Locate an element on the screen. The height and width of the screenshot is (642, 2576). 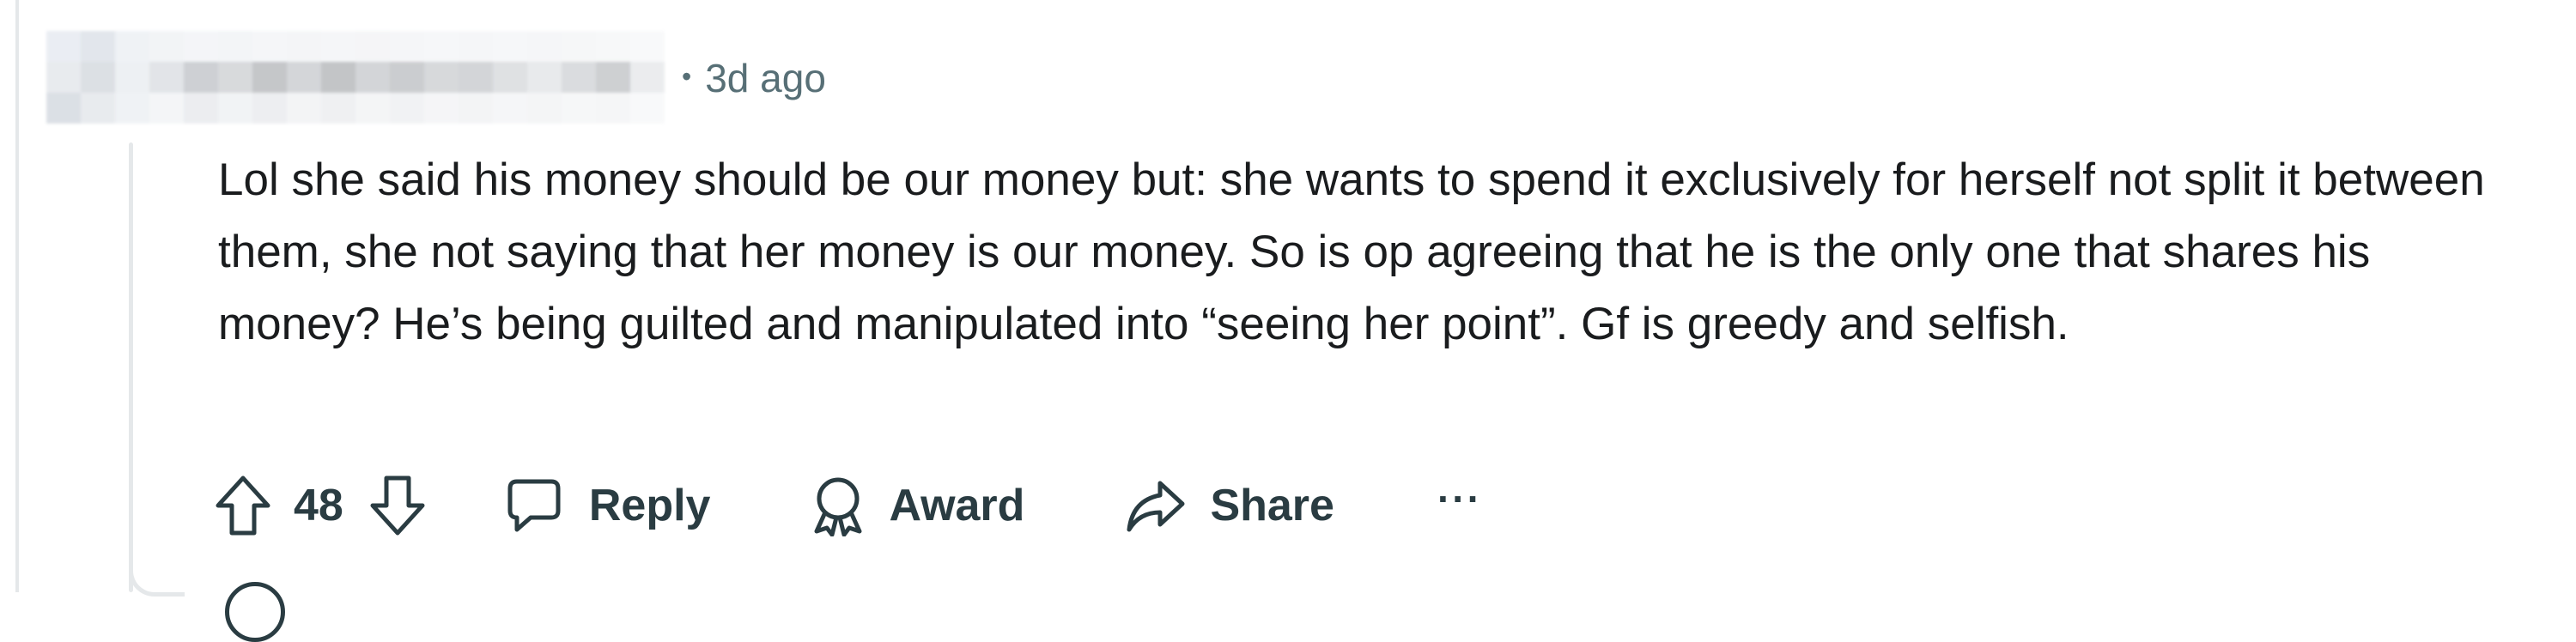
thread-line-inner is located at coordinates (131, 367).